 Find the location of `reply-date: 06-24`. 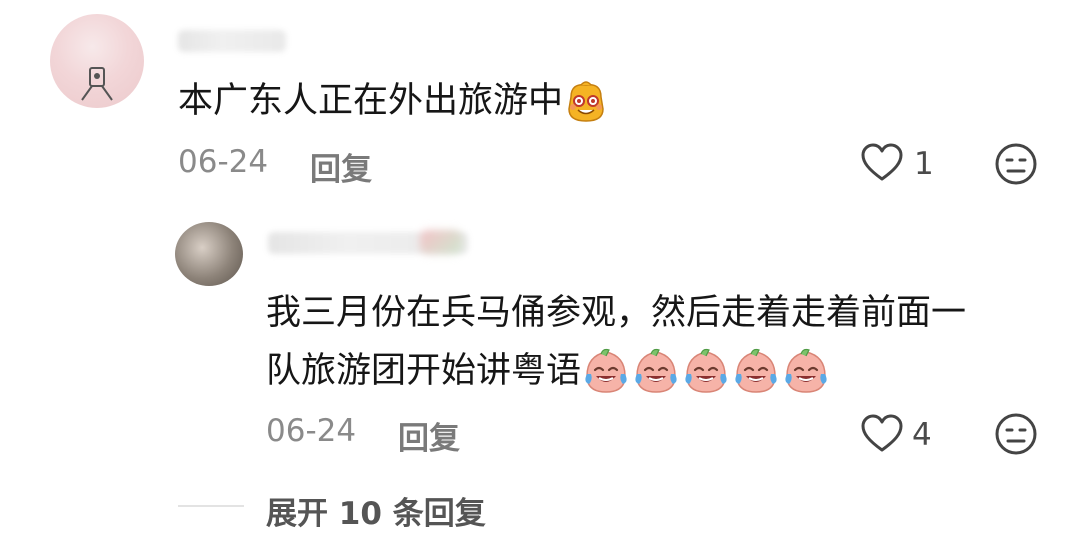

reply-date: 06-24 is located at coordinates (311, 431).